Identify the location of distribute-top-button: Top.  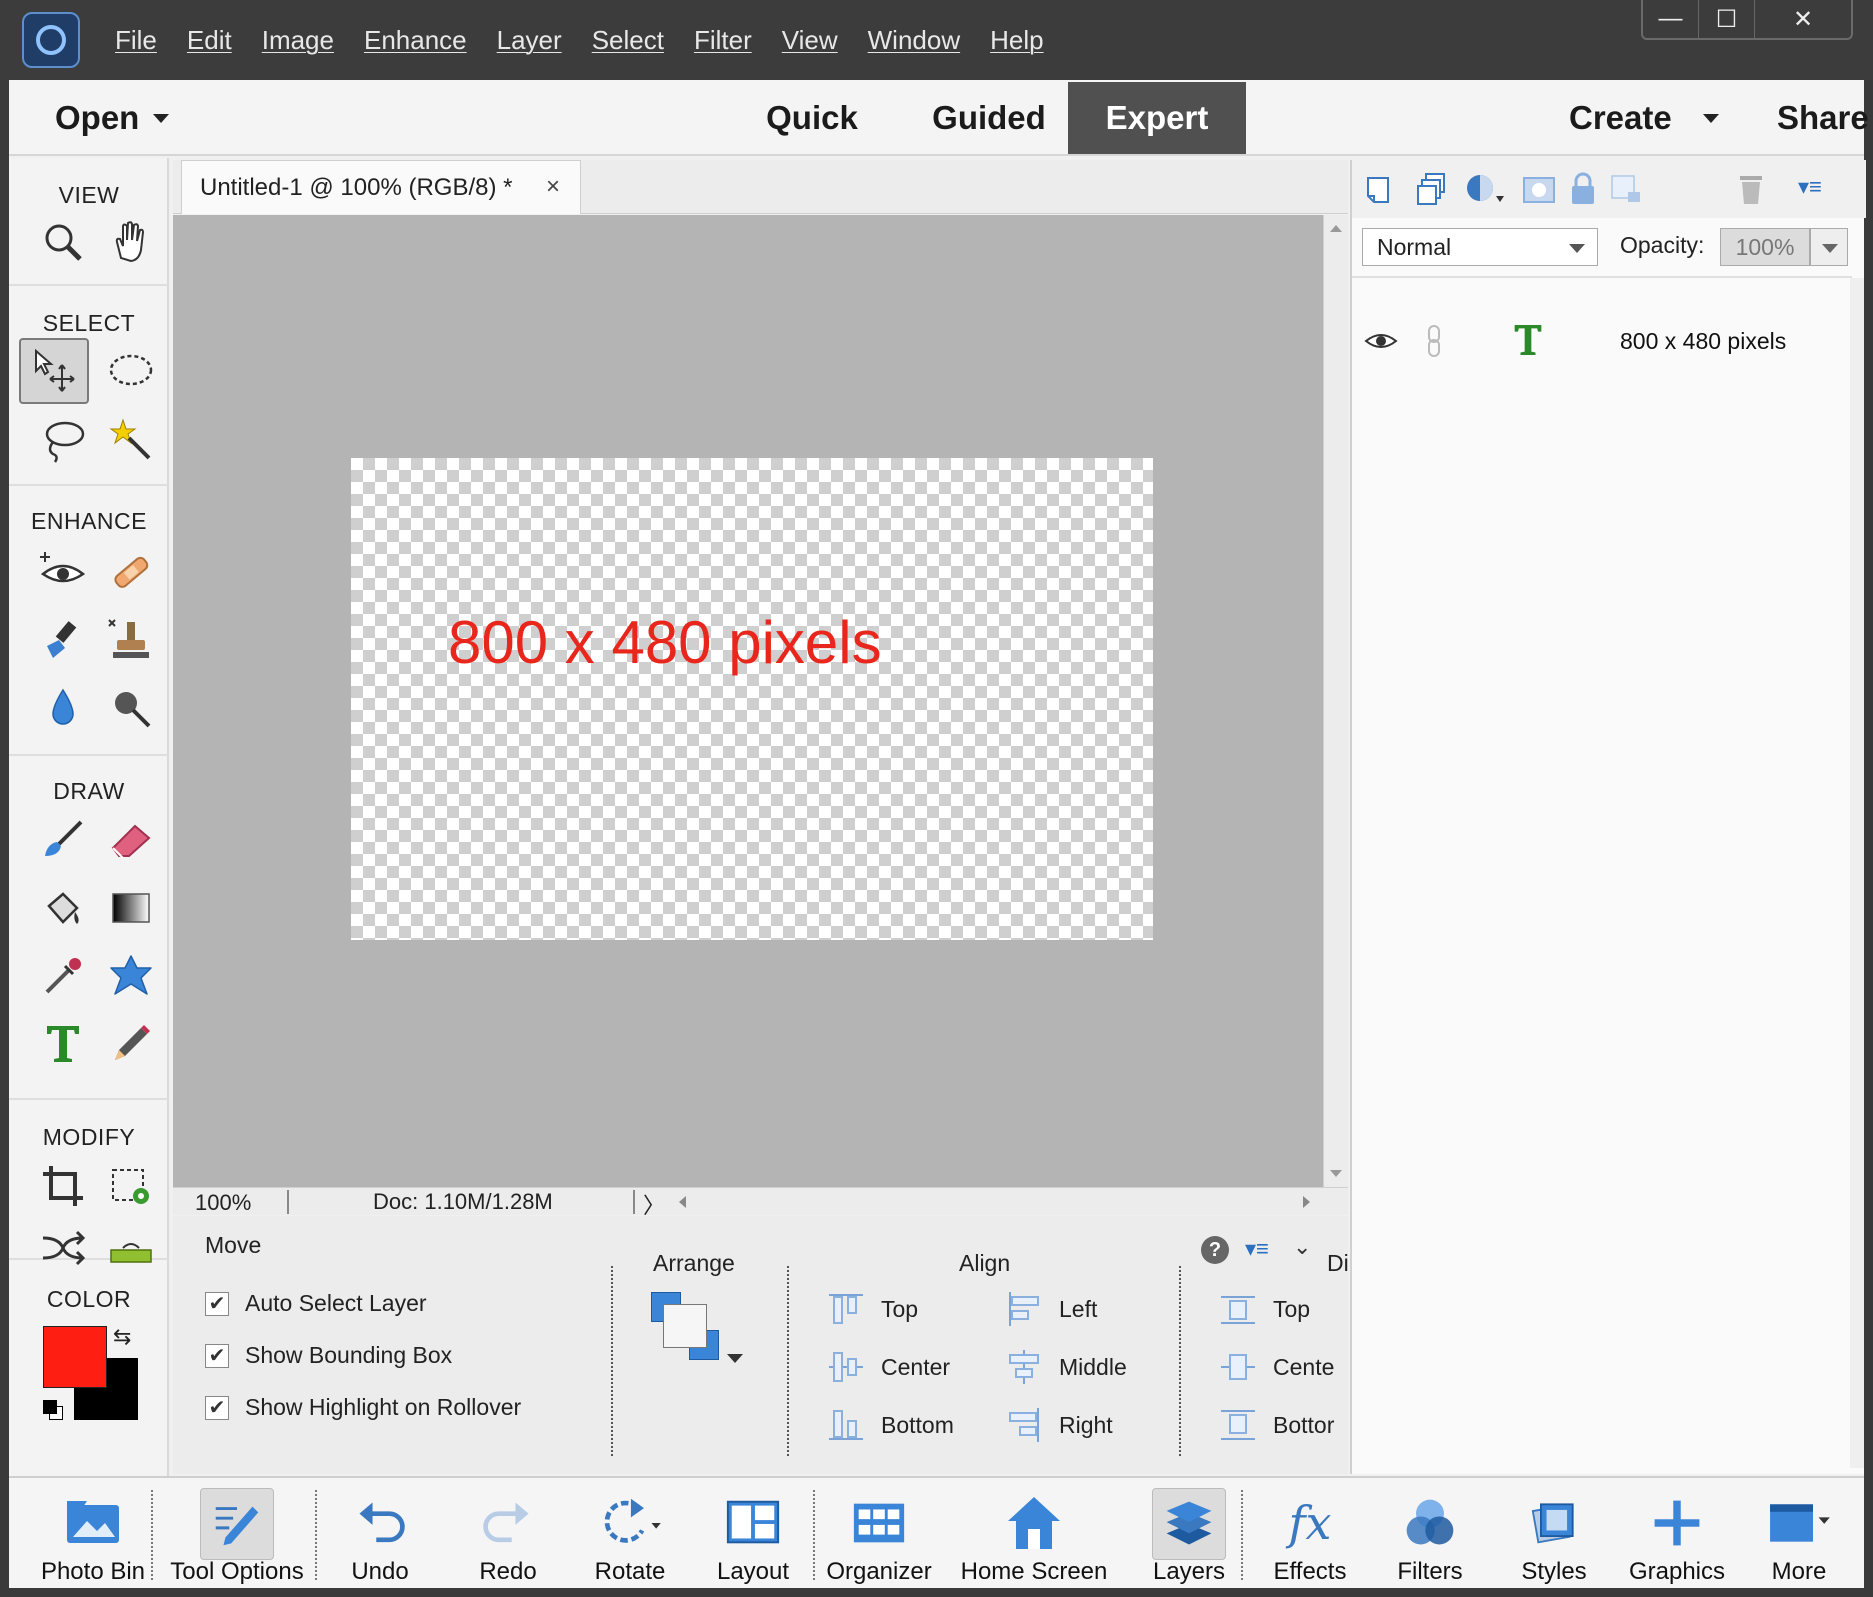
(1265, 1309).